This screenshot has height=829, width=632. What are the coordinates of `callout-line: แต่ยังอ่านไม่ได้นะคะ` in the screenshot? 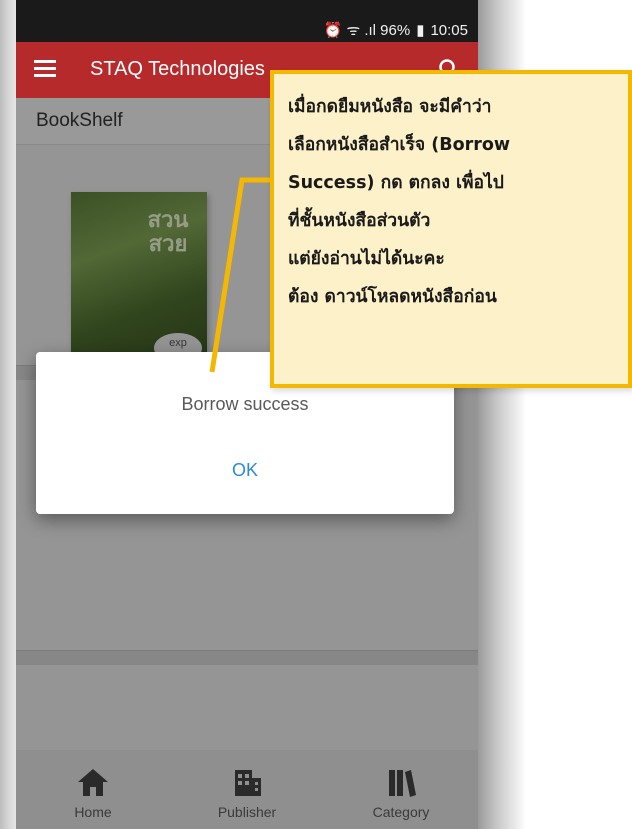 It's located at (366, 259).